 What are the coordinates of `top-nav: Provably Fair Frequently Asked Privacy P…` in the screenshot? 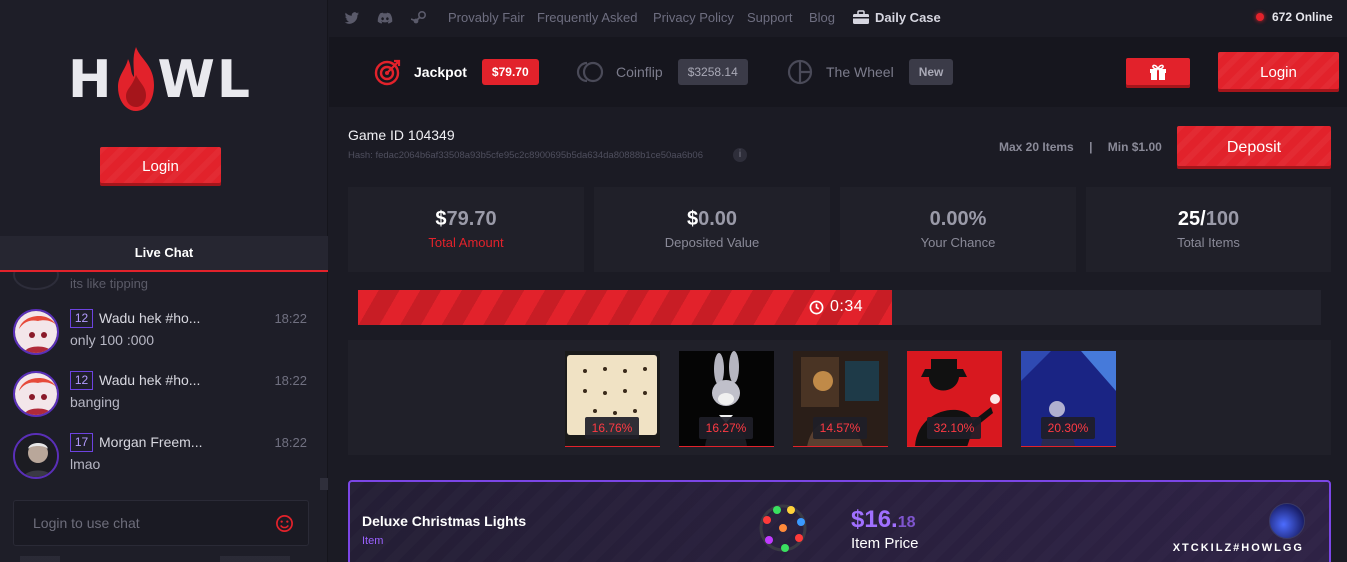 It's located at (838, 18).